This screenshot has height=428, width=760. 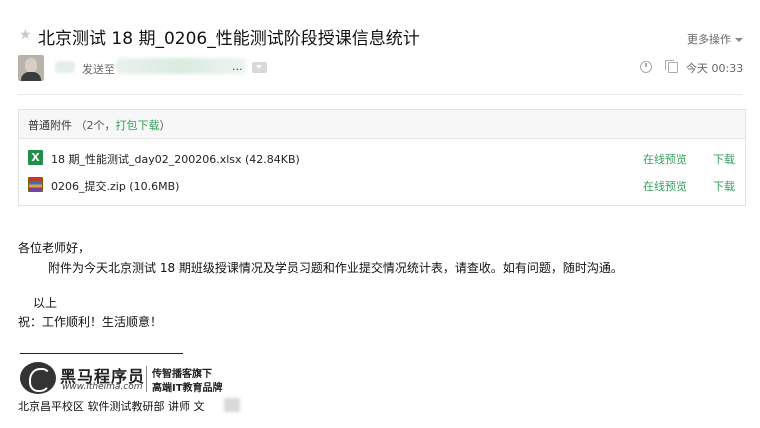 I want to click on more-actions-menu: 更多操作, so click(x=715, y=39).